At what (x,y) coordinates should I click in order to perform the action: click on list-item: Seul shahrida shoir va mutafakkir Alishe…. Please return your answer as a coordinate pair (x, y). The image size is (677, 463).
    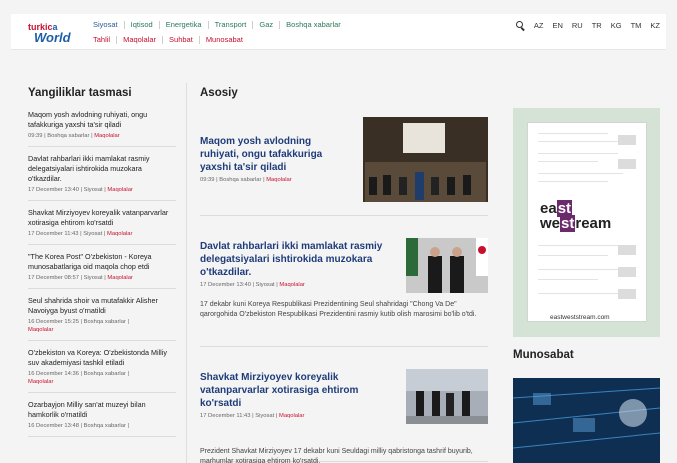
    Looking at the image, I should click on (102, 318).